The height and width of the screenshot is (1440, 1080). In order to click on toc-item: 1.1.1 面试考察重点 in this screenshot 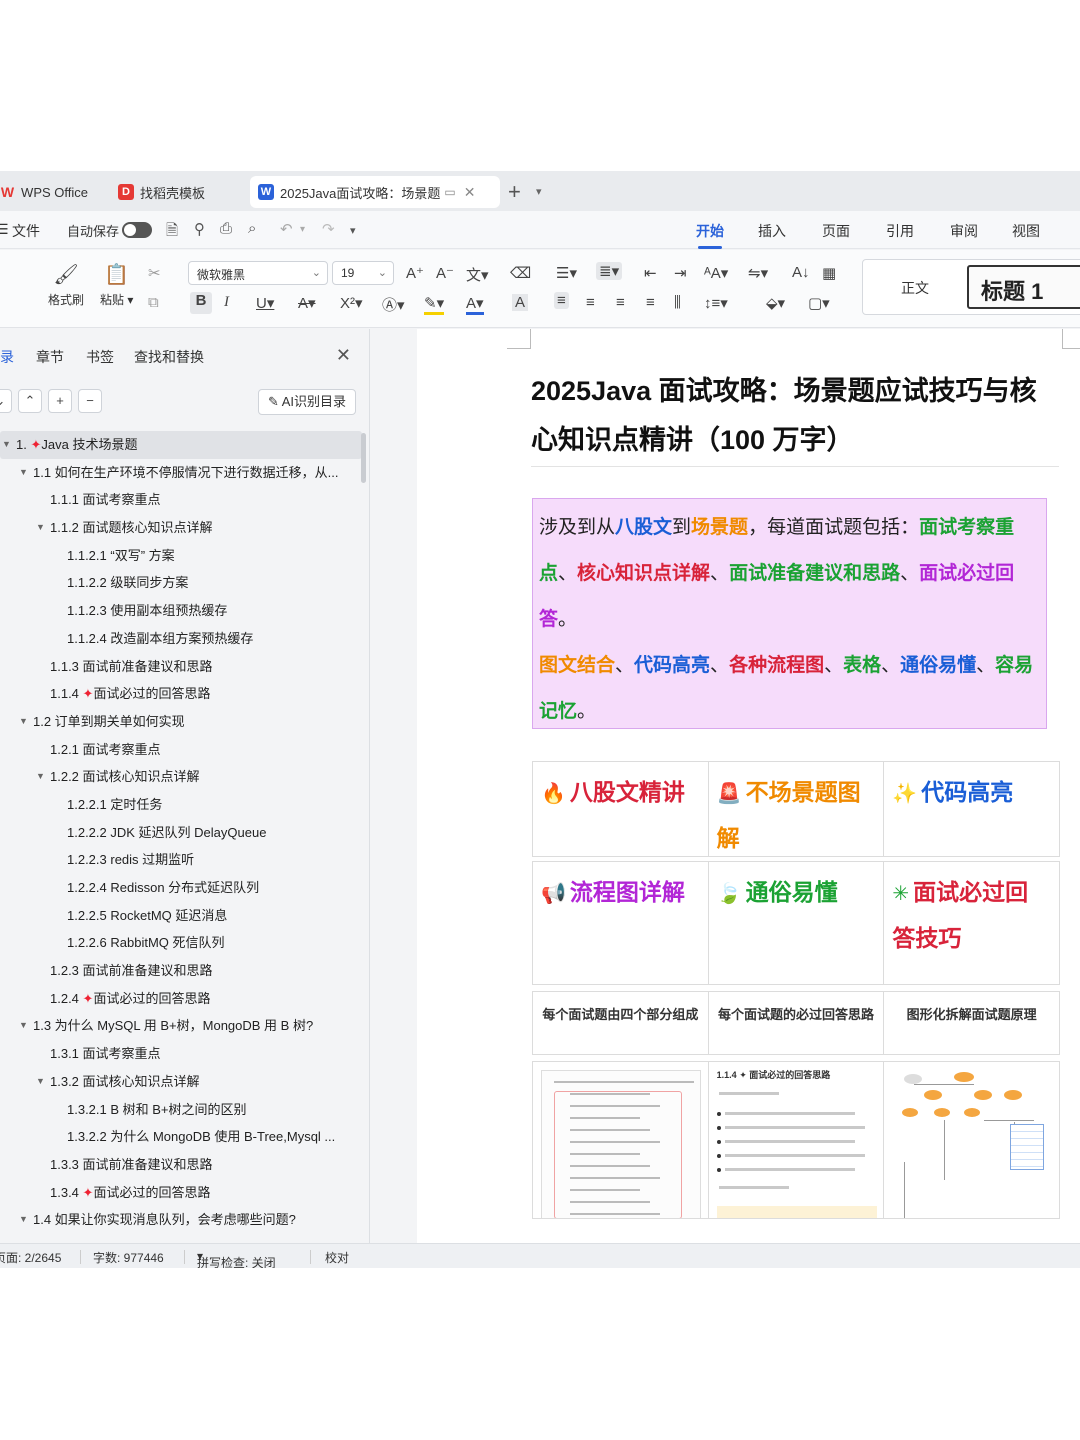, I will do `click(181, 500)`.